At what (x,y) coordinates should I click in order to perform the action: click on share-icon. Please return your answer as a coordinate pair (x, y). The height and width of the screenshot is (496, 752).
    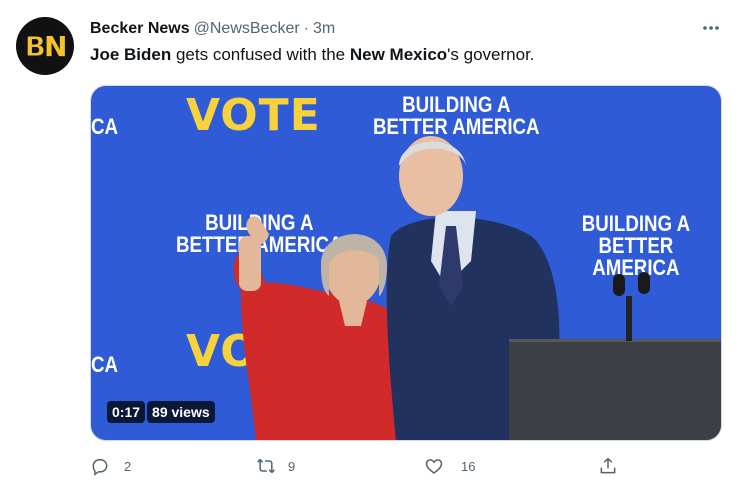
    Looking at the image, I should click on (608, 465).